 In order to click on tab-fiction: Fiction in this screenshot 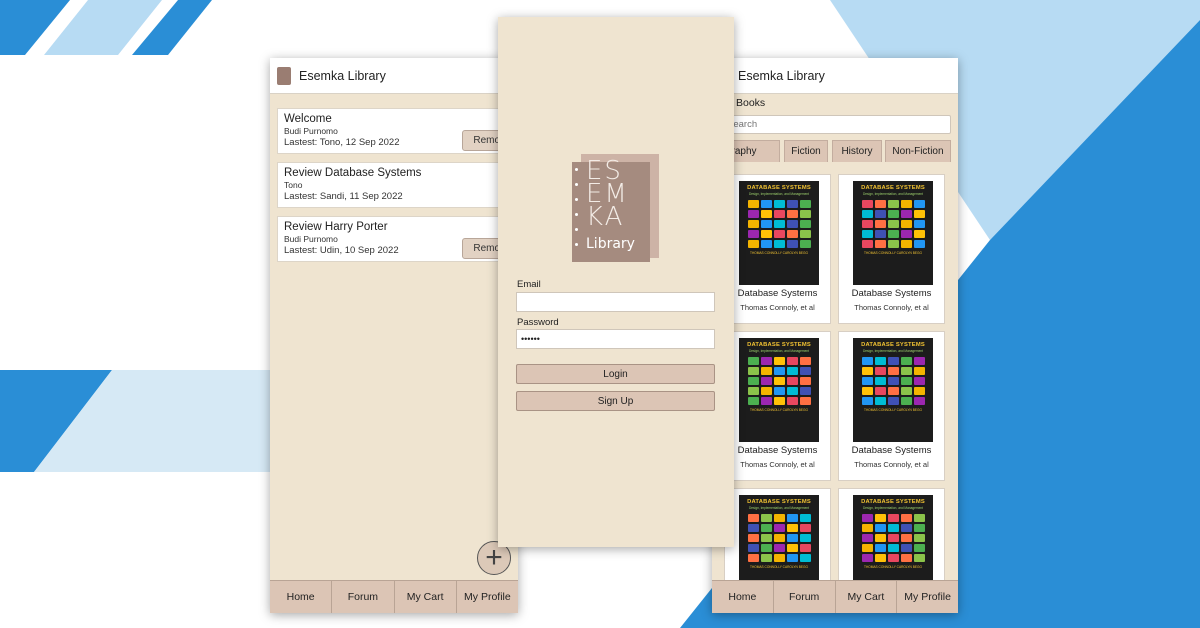, I will do `click(806, 151)`.